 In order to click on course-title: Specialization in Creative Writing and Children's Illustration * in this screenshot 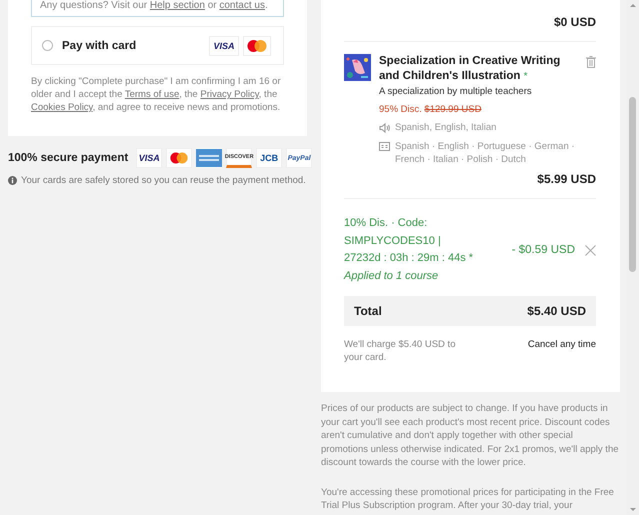, I will do `click(478, 69)`.